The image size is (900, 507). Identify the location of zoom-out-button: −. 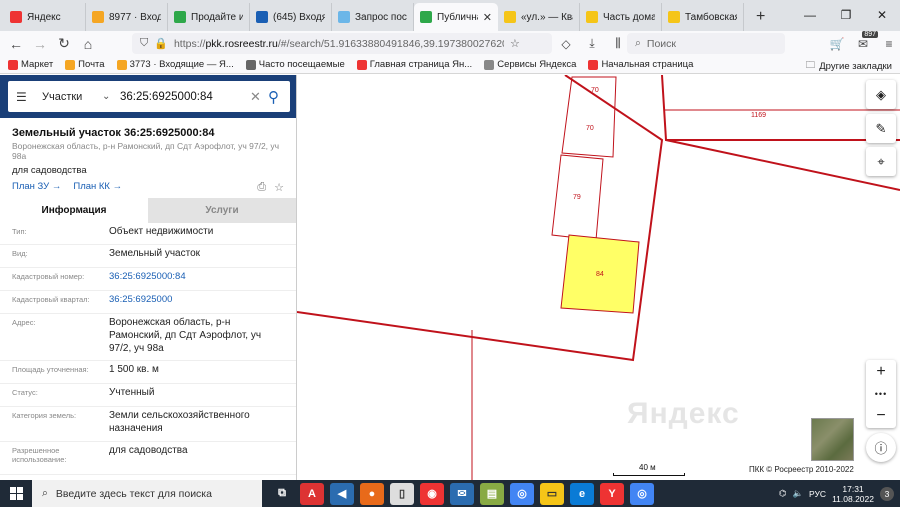
(880, 416).